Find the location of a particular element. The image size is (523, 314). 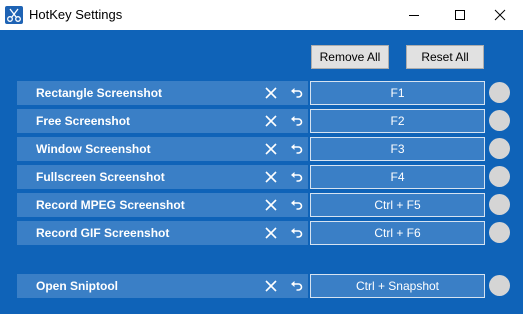

hotkey-row: Window Screenshot F3 is located at coordinates (263, 149).